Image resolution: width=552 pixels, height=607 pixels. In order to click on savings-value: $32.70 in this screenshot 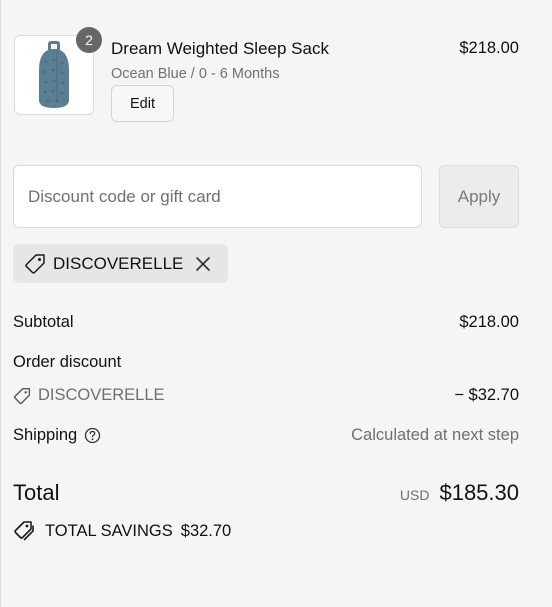, I will do `click(206, 530)`.